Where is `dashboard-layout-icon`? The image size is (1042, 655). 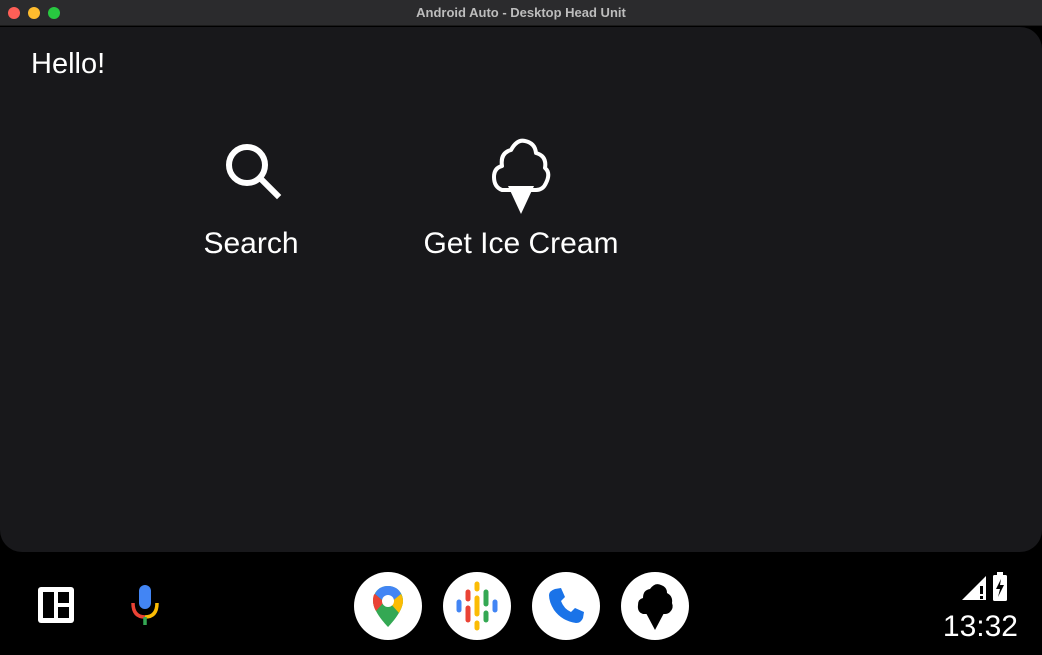
dashboard-layout-icon is located at coordinates (56, 605).